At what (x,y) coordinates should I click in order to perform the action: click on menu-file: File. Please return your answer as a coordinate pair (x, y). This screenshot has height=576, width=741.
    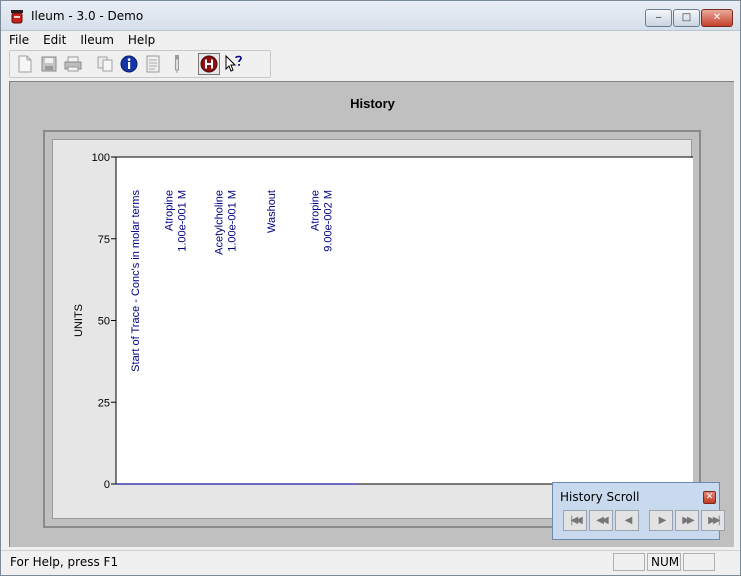
    Looking at the image, I should click on (19, 40).